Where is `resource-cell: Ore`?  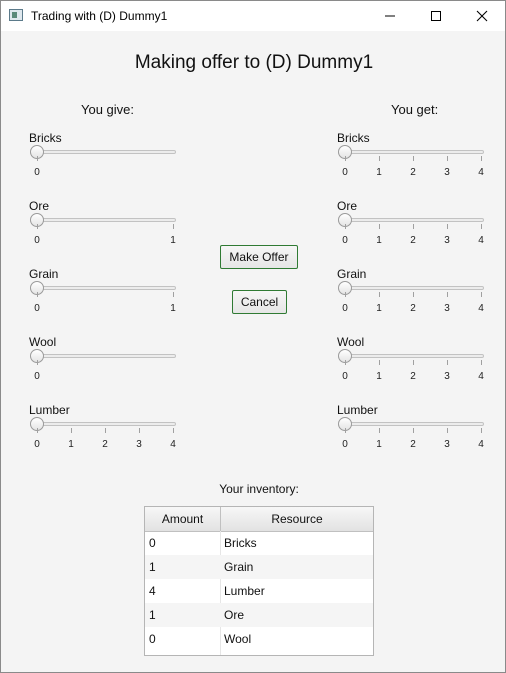 resource-cell: Ore is located at coordinates (234, 615).